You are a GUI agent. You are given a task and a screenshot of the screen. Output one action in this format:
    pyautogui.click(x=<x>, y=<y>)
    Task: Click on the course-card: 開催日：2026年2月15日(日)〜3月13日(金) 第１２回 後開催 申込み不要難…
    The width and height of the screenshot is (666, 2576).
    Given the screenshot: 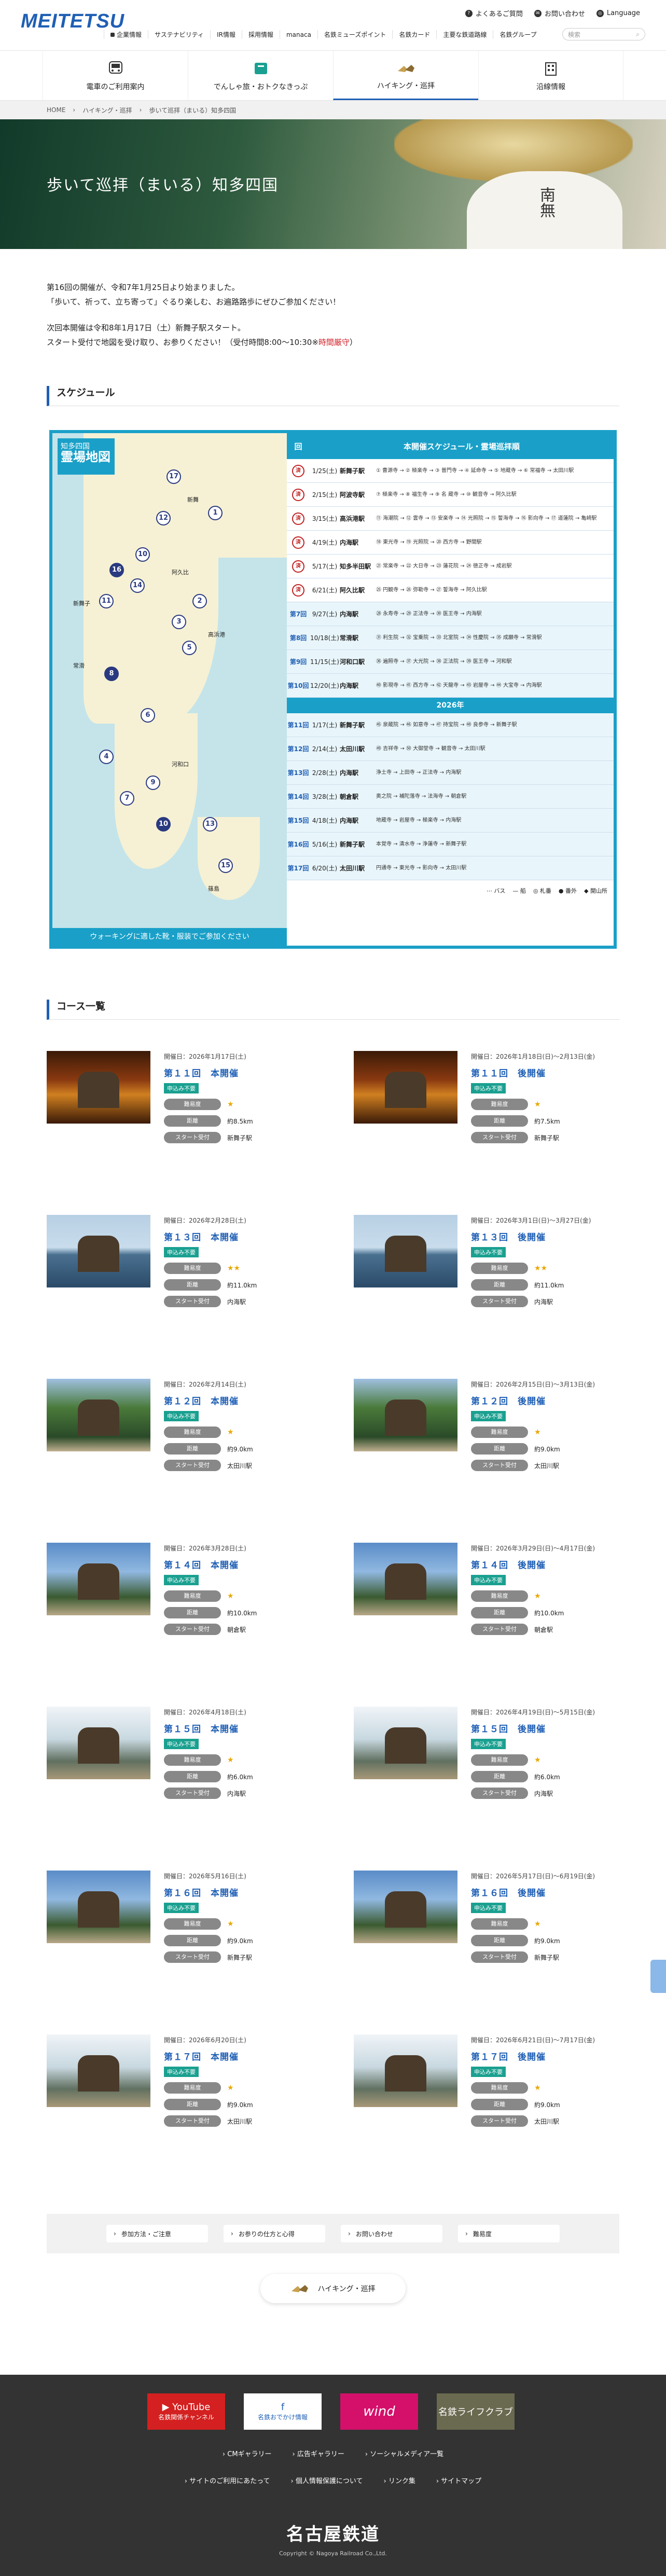 What is the action you would take?
    pyautogui.click(x=486, y=1461)
    